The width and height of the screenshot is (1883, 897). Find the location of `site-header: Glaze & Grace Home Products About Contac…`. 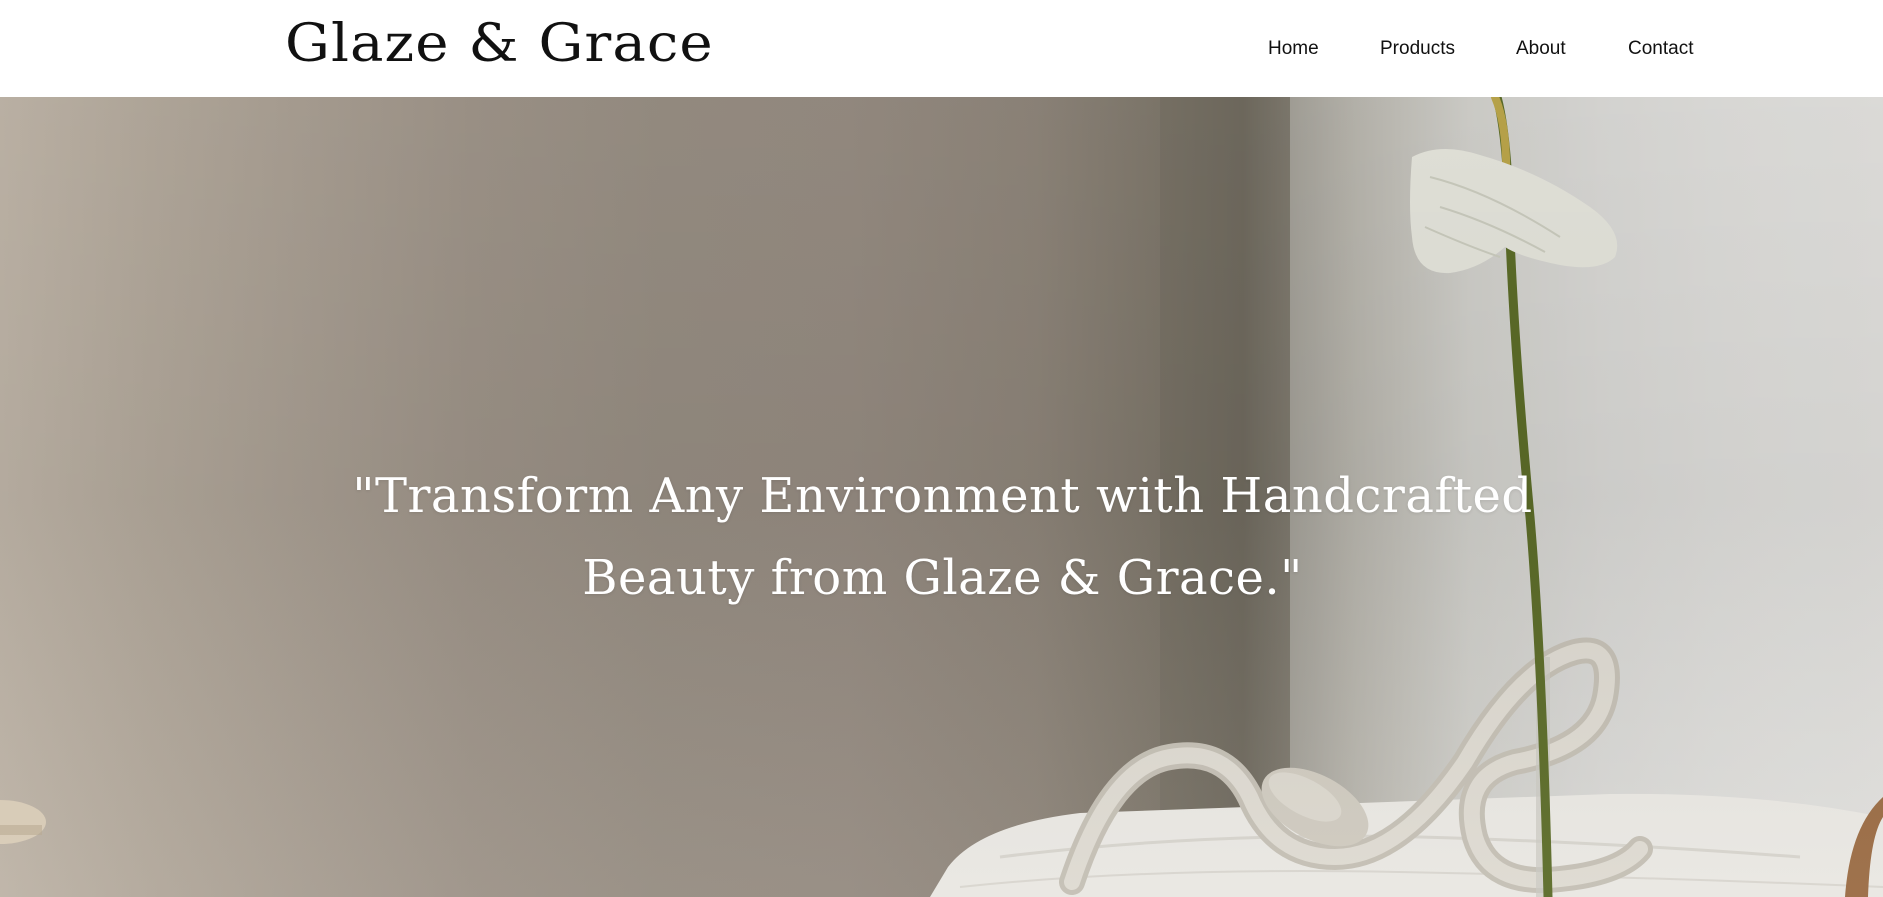

site-header: Glaze & Grace Home Products About Contac… is located at coordinates (941, 48).